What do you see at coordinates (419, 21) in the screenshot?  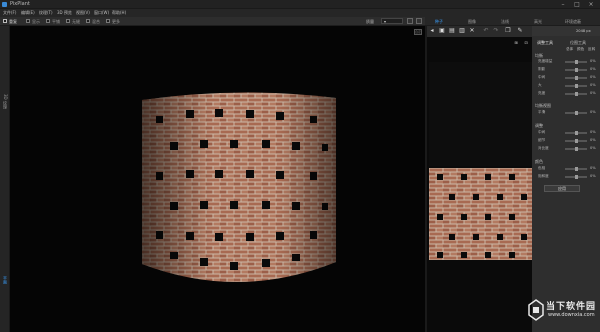 I see `settings-icon` at bounding box center [419, 21].